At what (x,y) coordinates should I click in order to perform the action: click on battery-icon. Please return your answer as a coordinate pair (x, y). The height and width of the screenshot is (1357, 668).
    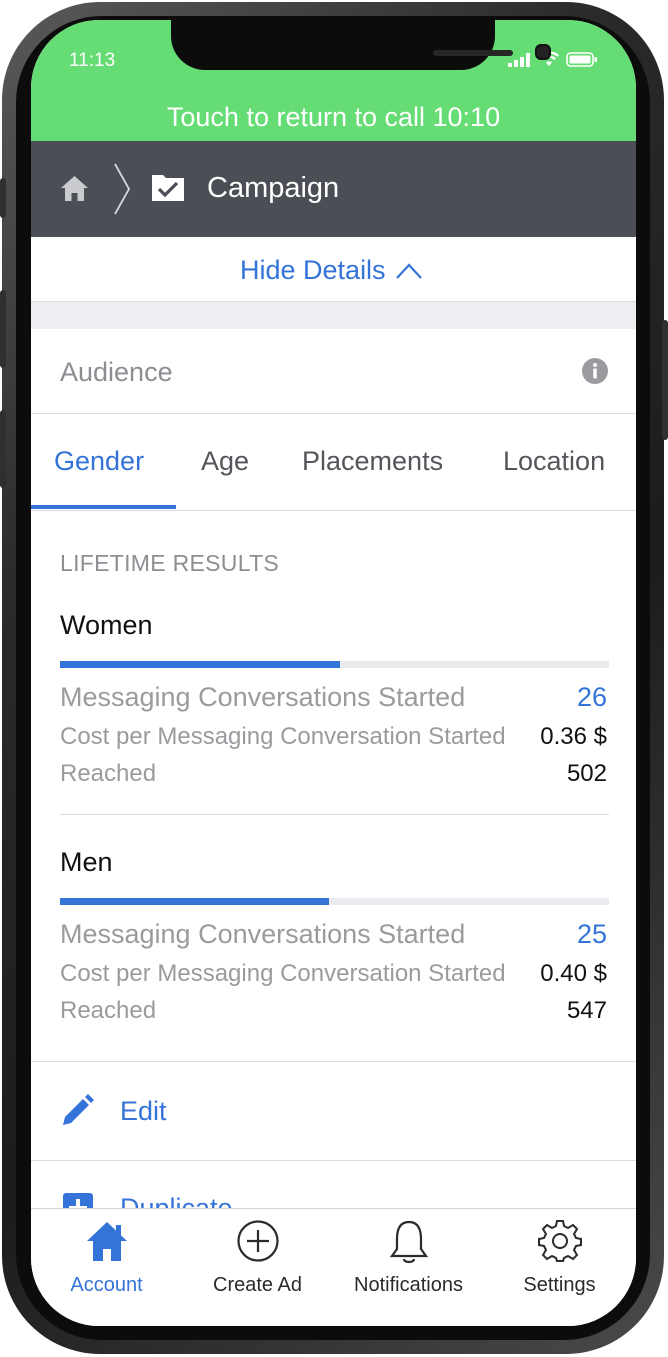
    Looking at the image, I should click on (581, 59).